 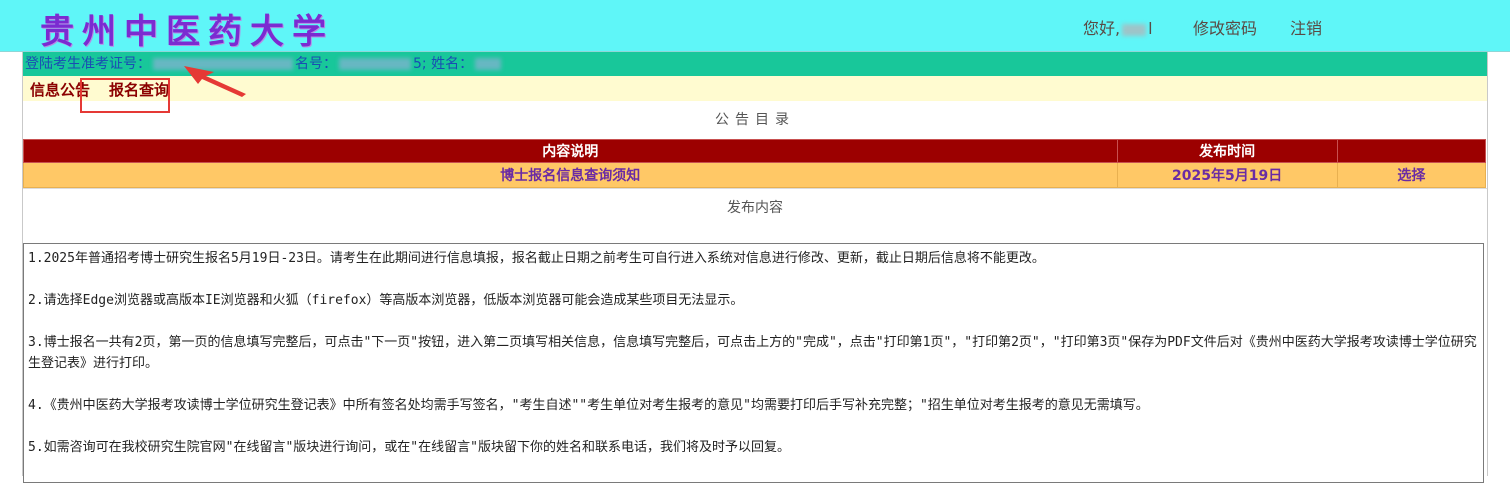 What do you see at coordinates (316, 64) in the screenshot?
I see `registration-number-label: 名号：` at bounding box center [316, 64].